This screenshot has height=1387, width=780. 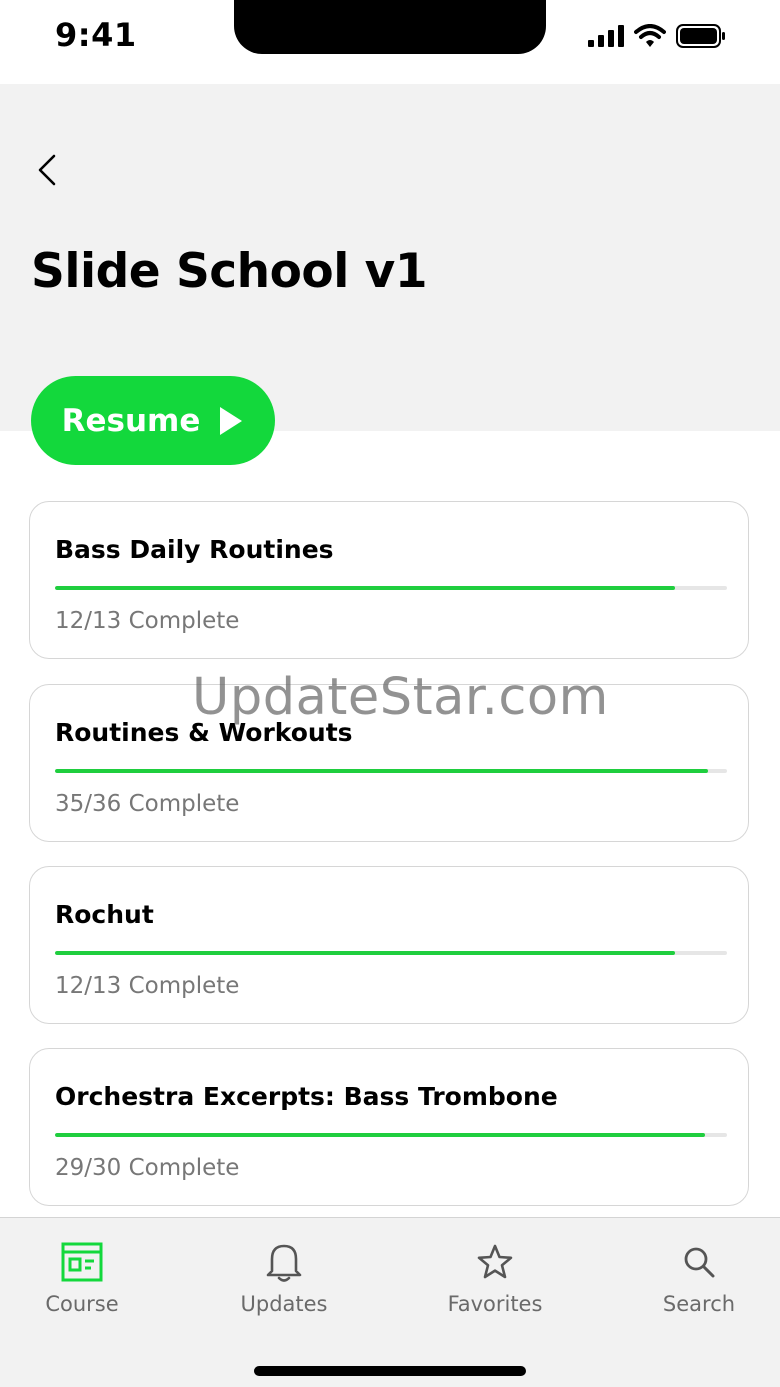 I want to click on resume-button: Resume, so click(x=153, y=420).